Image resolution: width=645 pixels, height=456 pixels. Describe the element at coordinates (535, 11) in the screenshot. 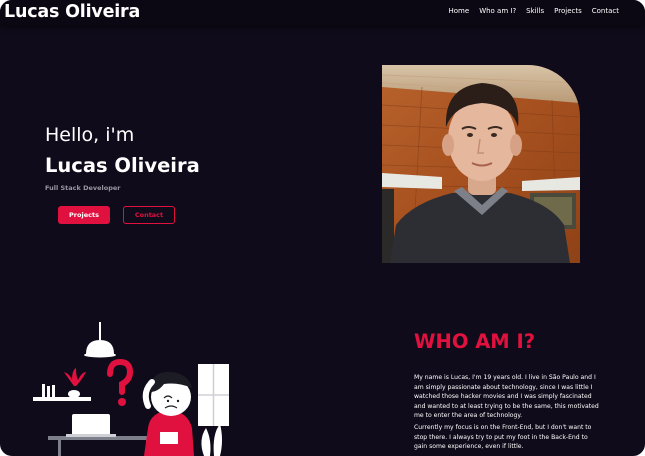

I see `nav-link-skills: Skills` at that location.